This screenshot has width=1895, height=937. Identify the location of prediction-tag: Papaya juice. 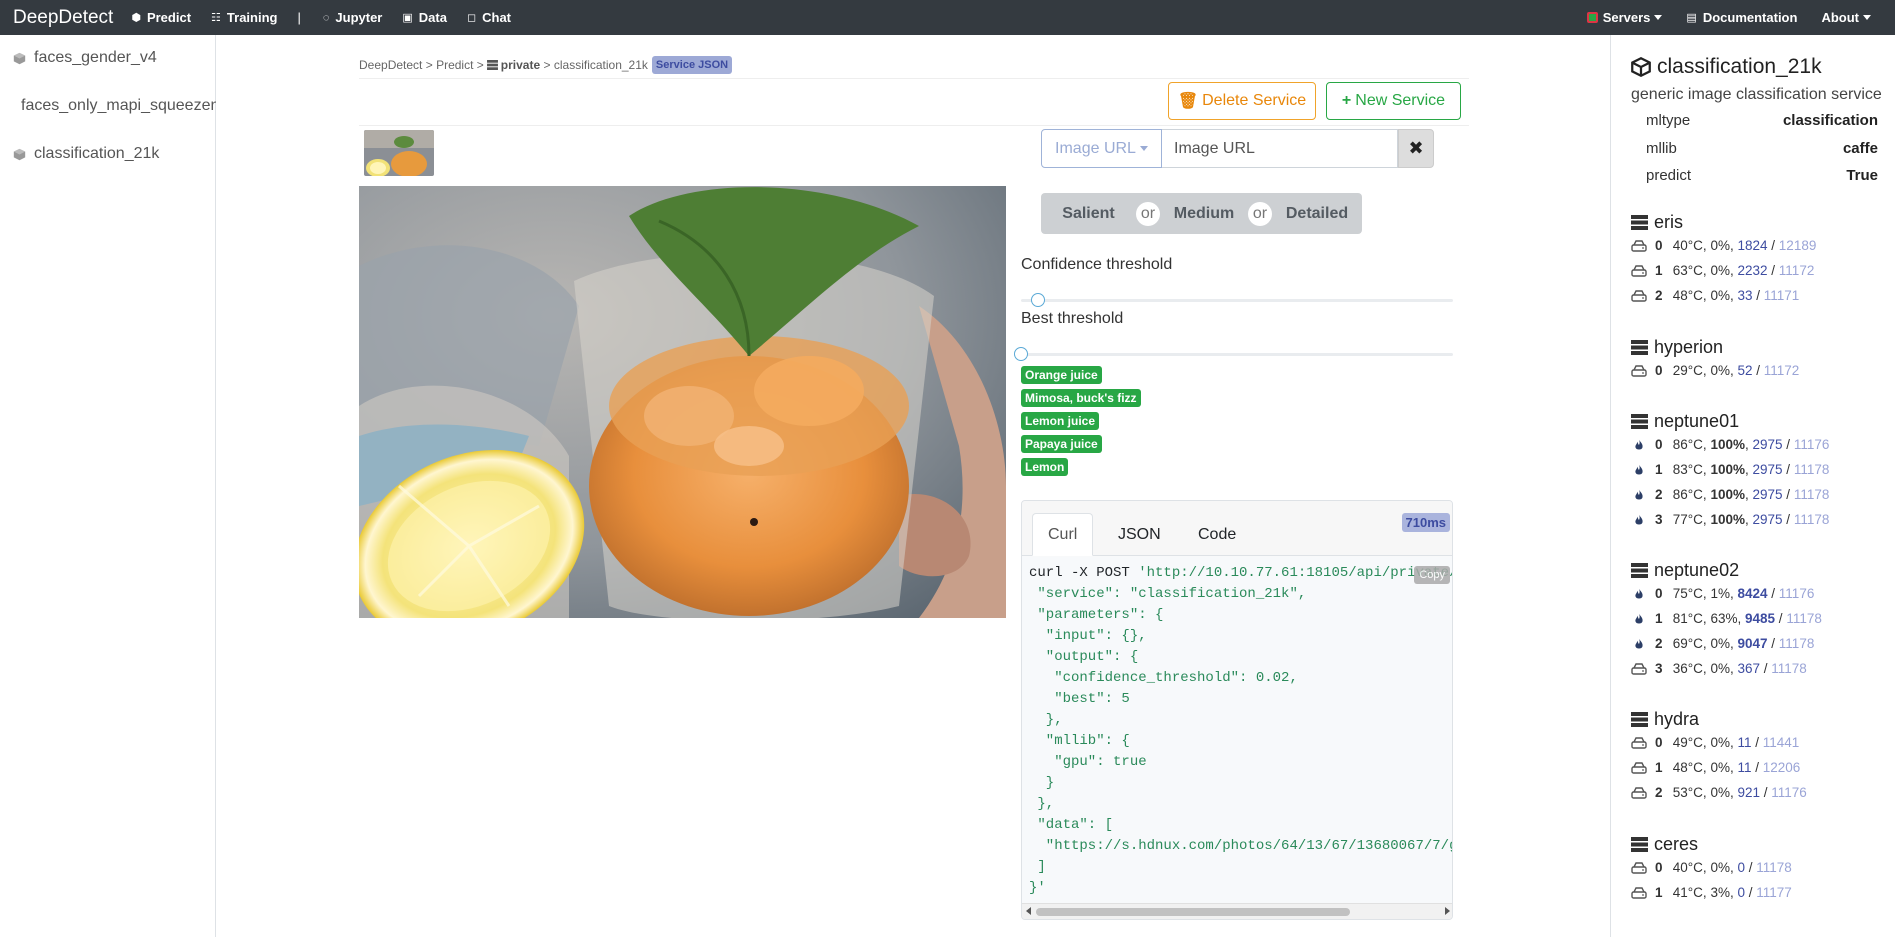
(1061, 444).